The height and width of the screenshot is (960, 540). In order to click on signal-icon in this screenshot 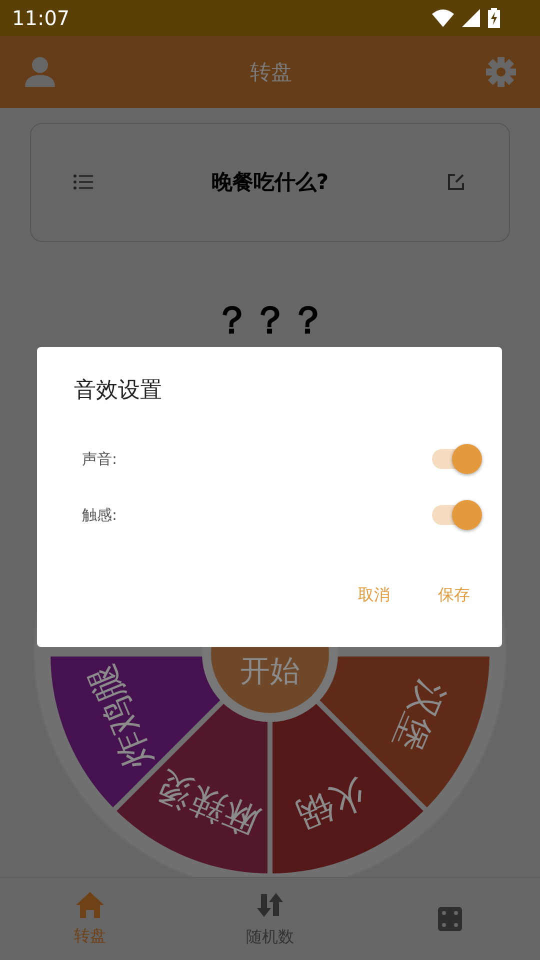, I will do `click(471, 18)`.